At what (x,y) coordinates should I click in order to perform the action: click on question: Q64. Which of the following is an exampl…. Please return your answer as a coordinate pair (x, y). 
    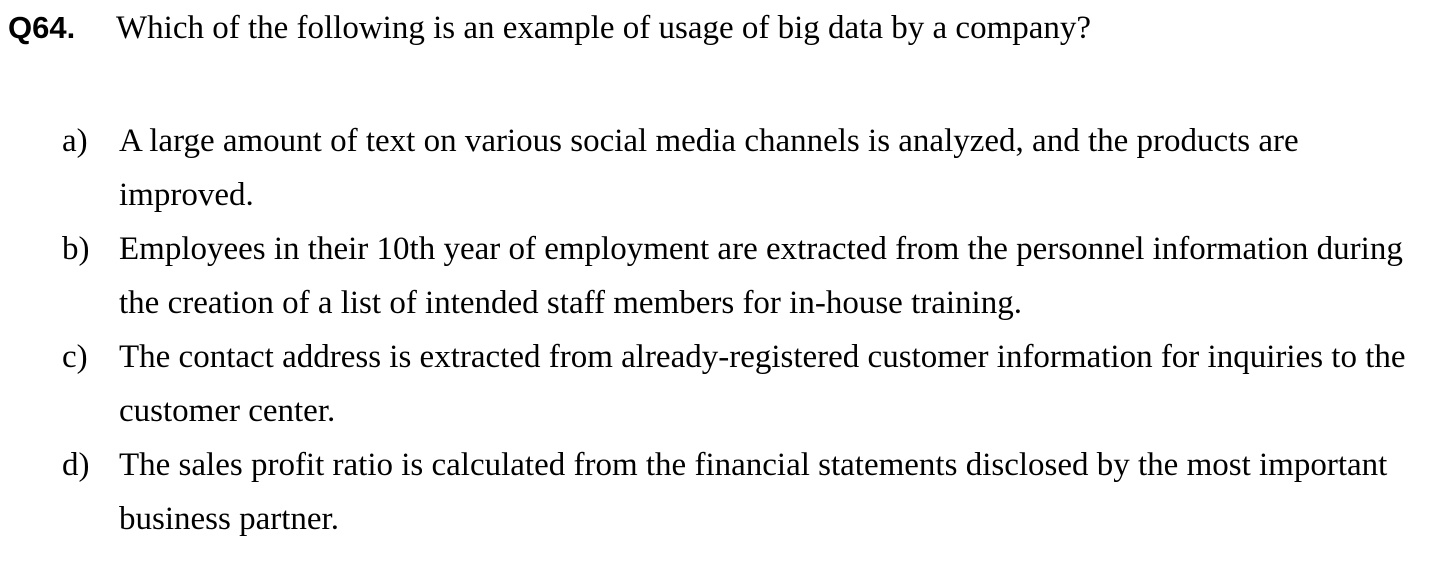
    Looking at the image, I should click on (718, 28).